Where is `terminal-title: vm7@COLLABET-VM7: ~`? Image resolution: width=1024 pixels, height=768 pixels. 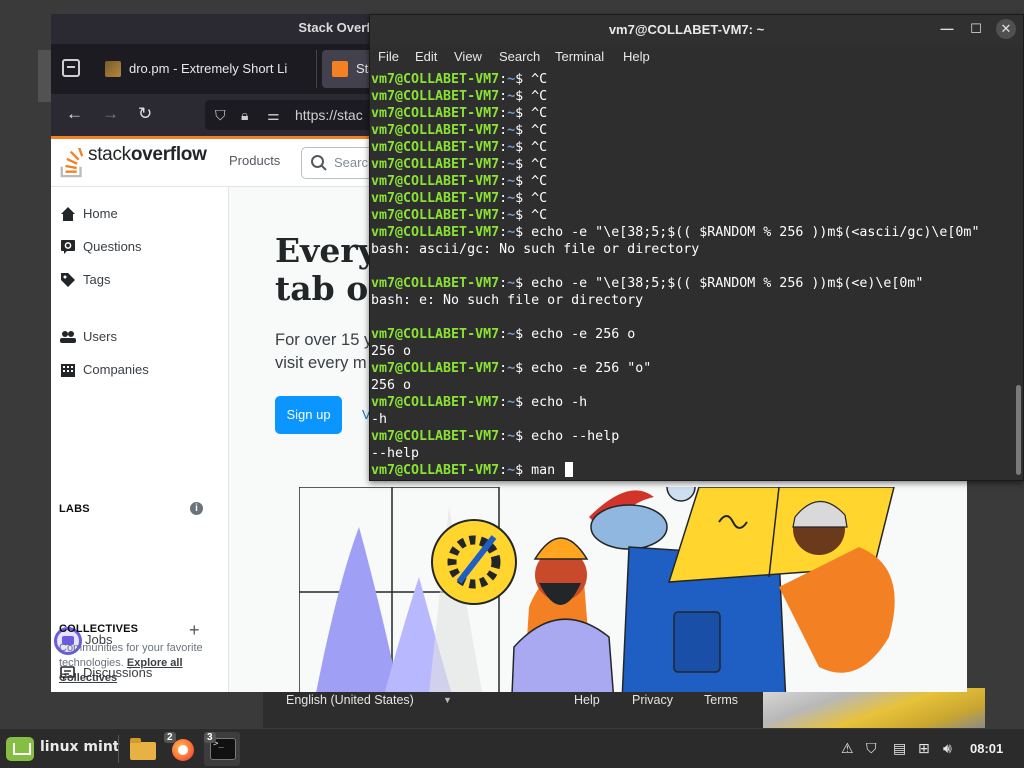
terminal-title: vm7@COLLABET-VM7: ~ is located at coordinates (686, 29).